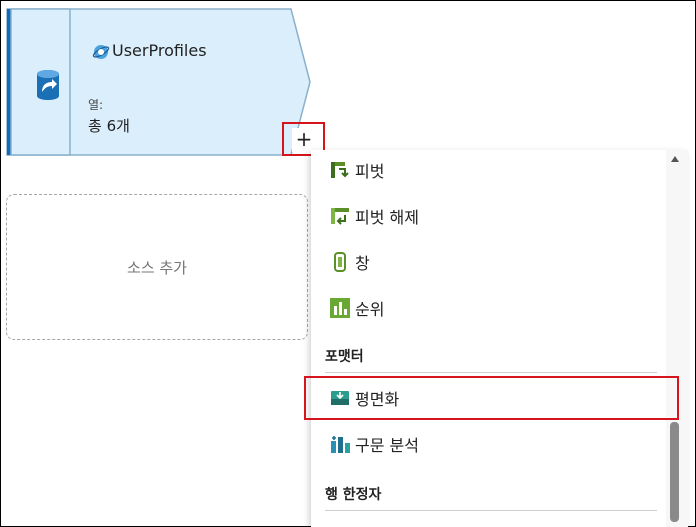 This screenshot has width=696, height=527. I want to click on menu-item-rank: 순위, so click(486, 308).